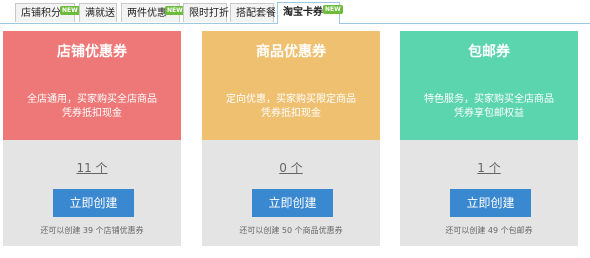  I want to click on tab-label: 店铺积分, so click(41, 13).